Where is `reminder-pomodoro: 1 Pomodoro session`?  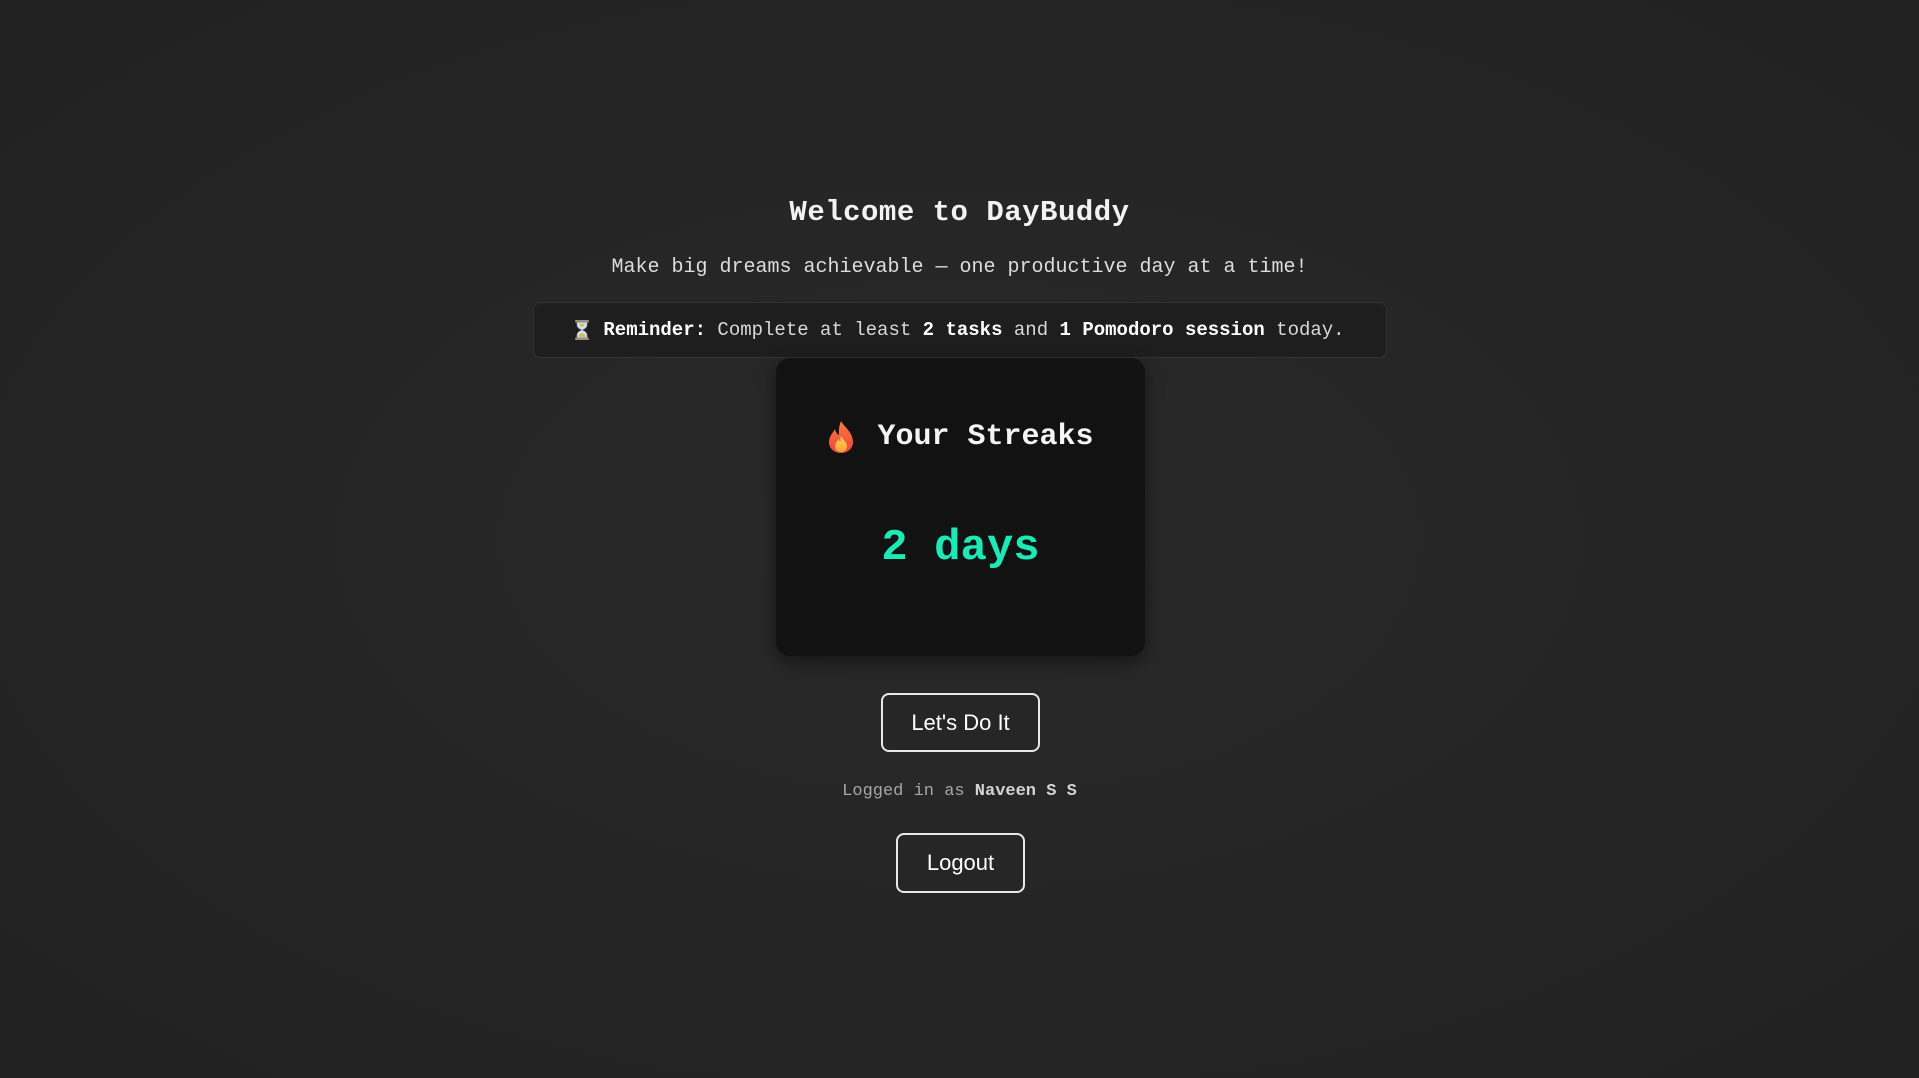 reminder-pomodoro: 1 Pomodoro session is located at coordinates (1162, 330).